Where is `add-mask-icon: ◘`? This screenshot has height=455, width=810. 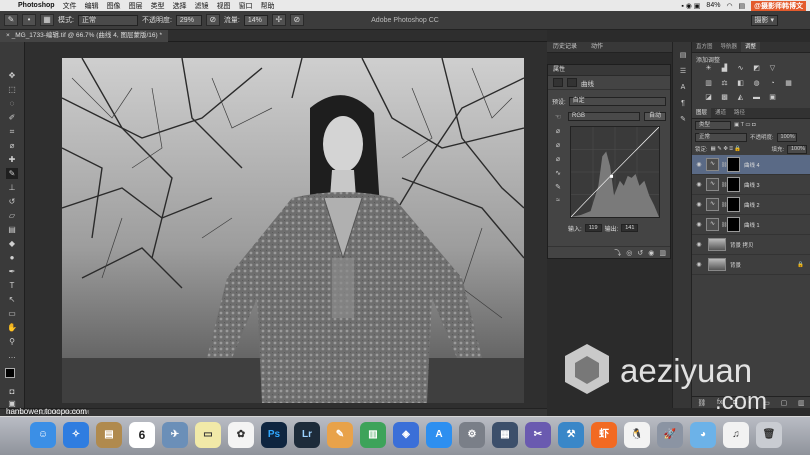 add-mask-icon: ◘ is located at coordinates (735, 402).